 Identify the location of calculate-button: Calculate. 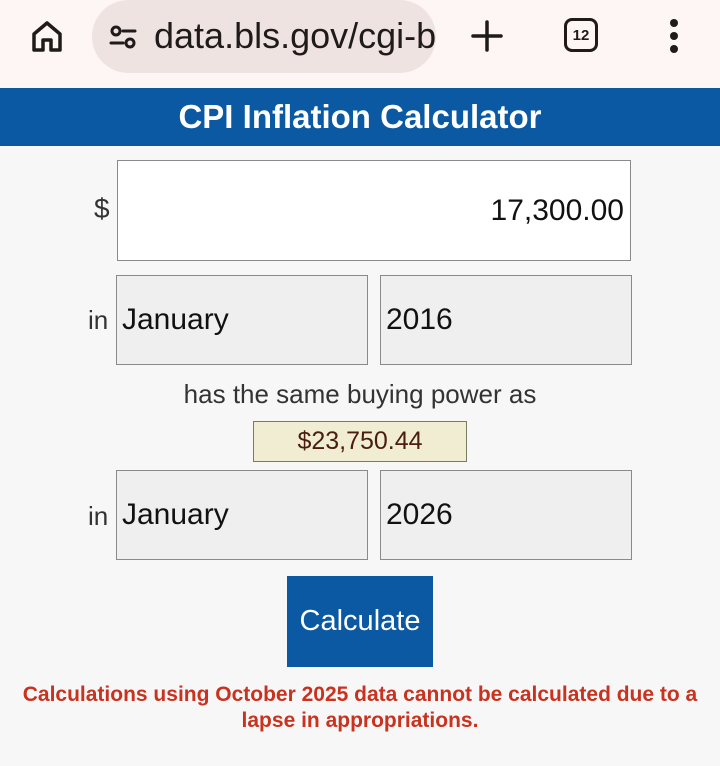
(360, 621).